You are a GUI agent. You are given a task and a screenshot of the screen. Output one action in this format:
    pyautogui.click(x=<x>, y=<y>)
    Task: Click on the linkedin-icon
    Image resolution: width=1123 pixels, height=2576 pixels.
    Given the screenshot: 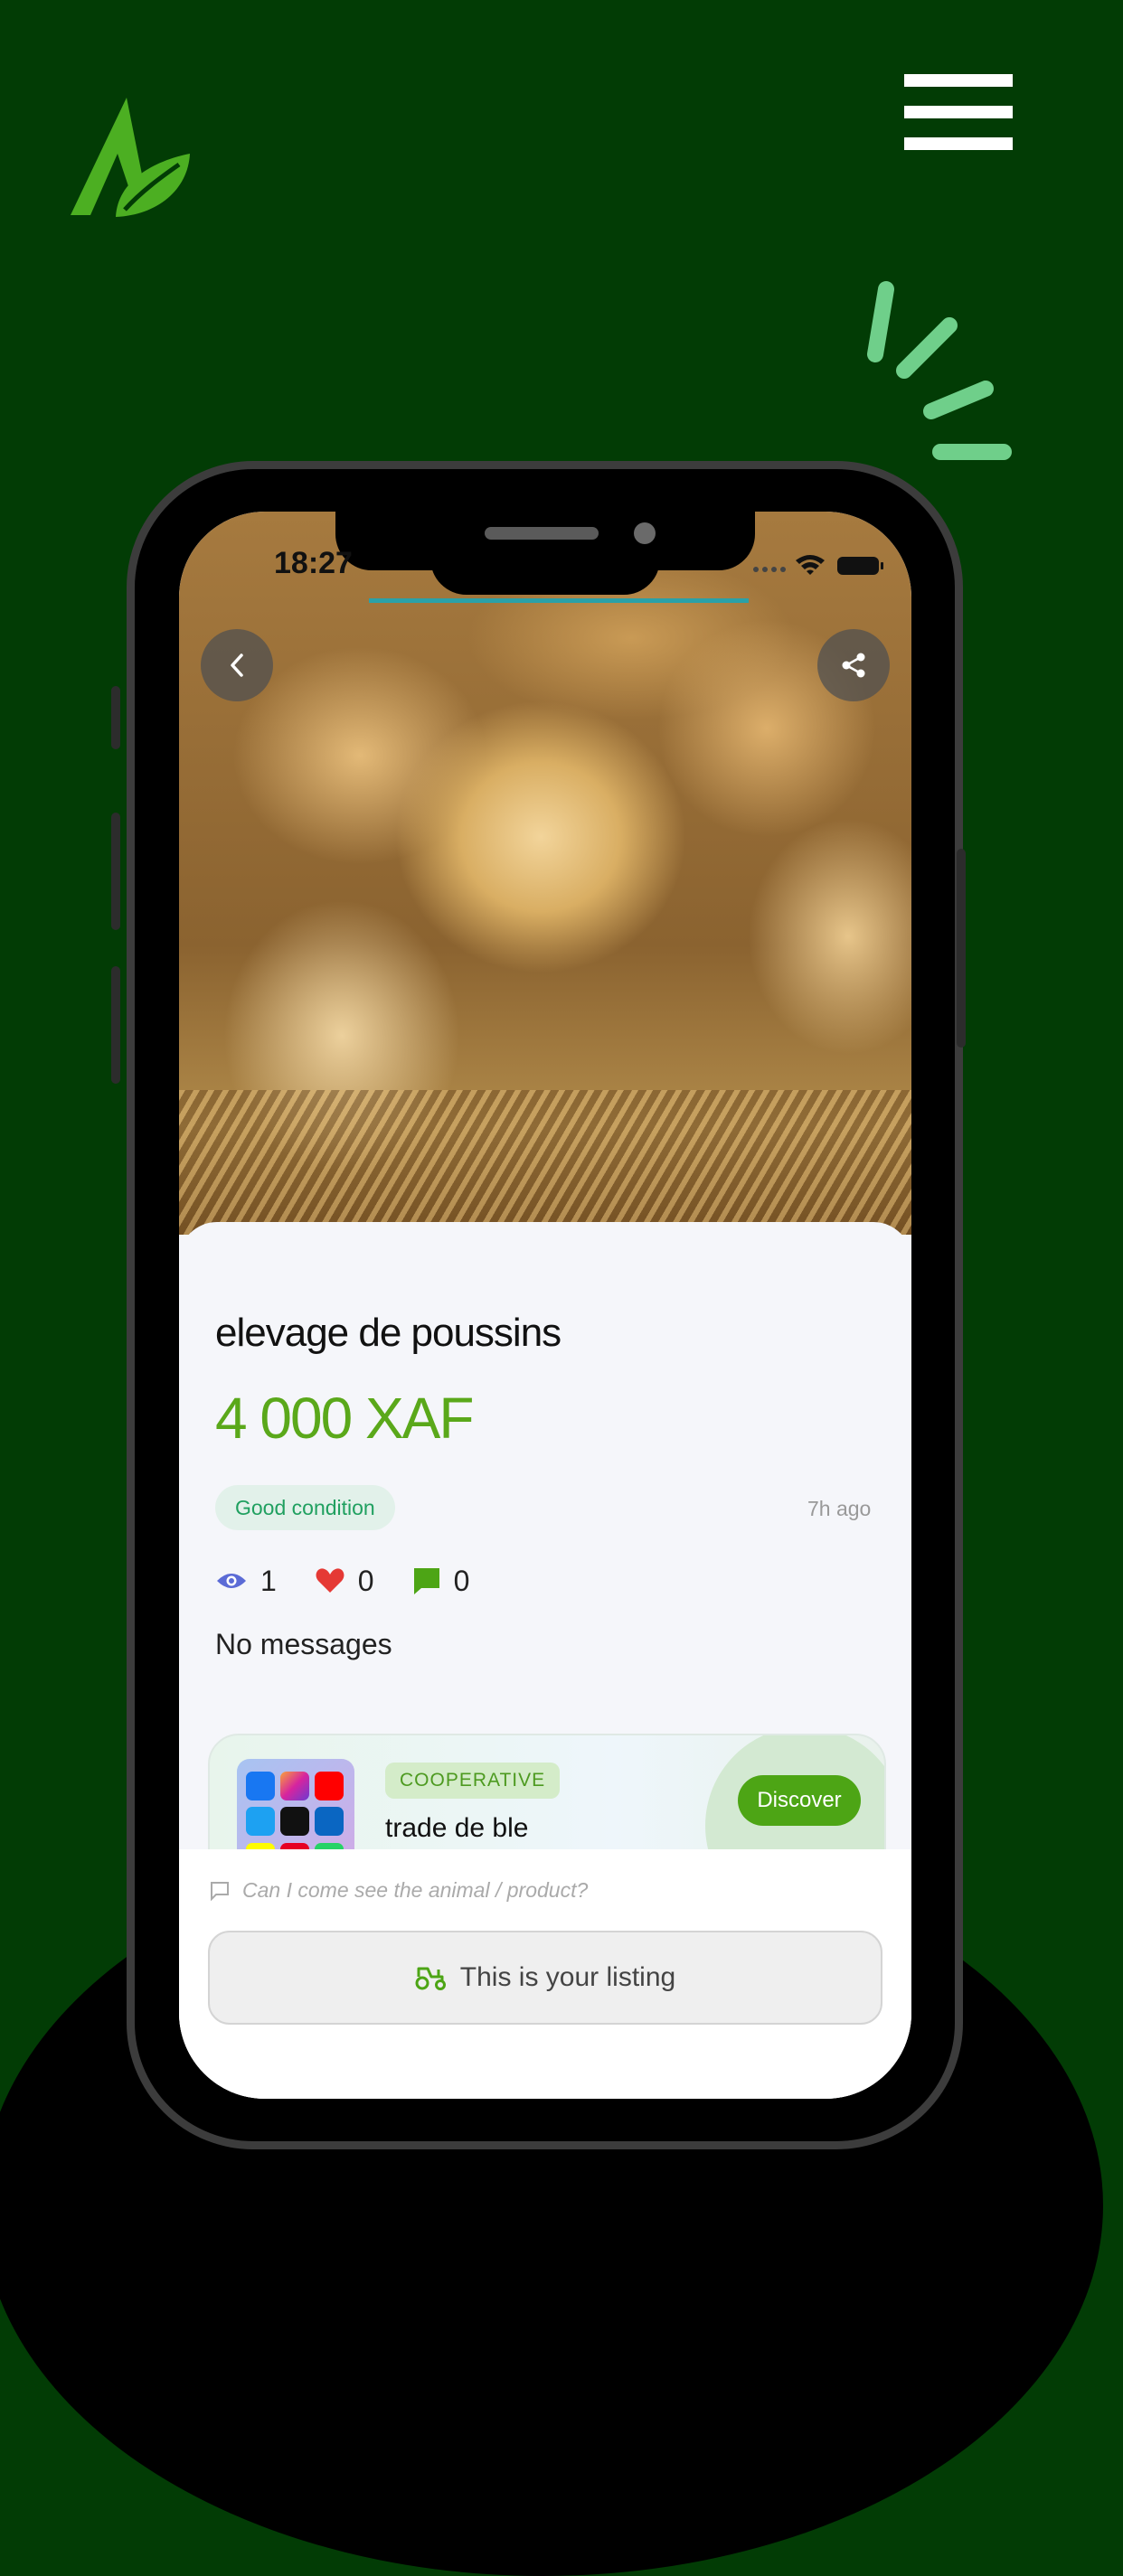 What is the action you would take?
    pyautogui.click(x=329, y=1822)
    